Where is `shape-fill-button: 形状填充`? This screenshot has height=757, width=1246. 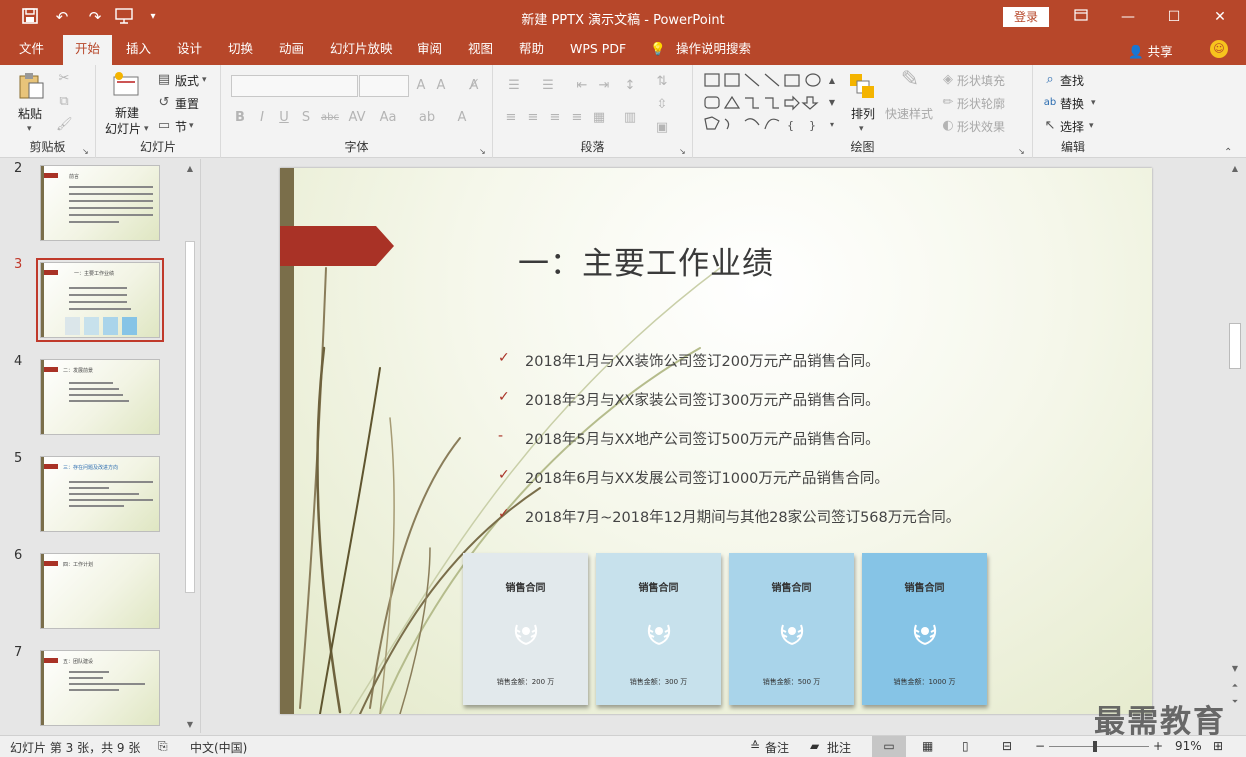
shape-fill-button: 形状填充 is located at coordinates (981, 80).